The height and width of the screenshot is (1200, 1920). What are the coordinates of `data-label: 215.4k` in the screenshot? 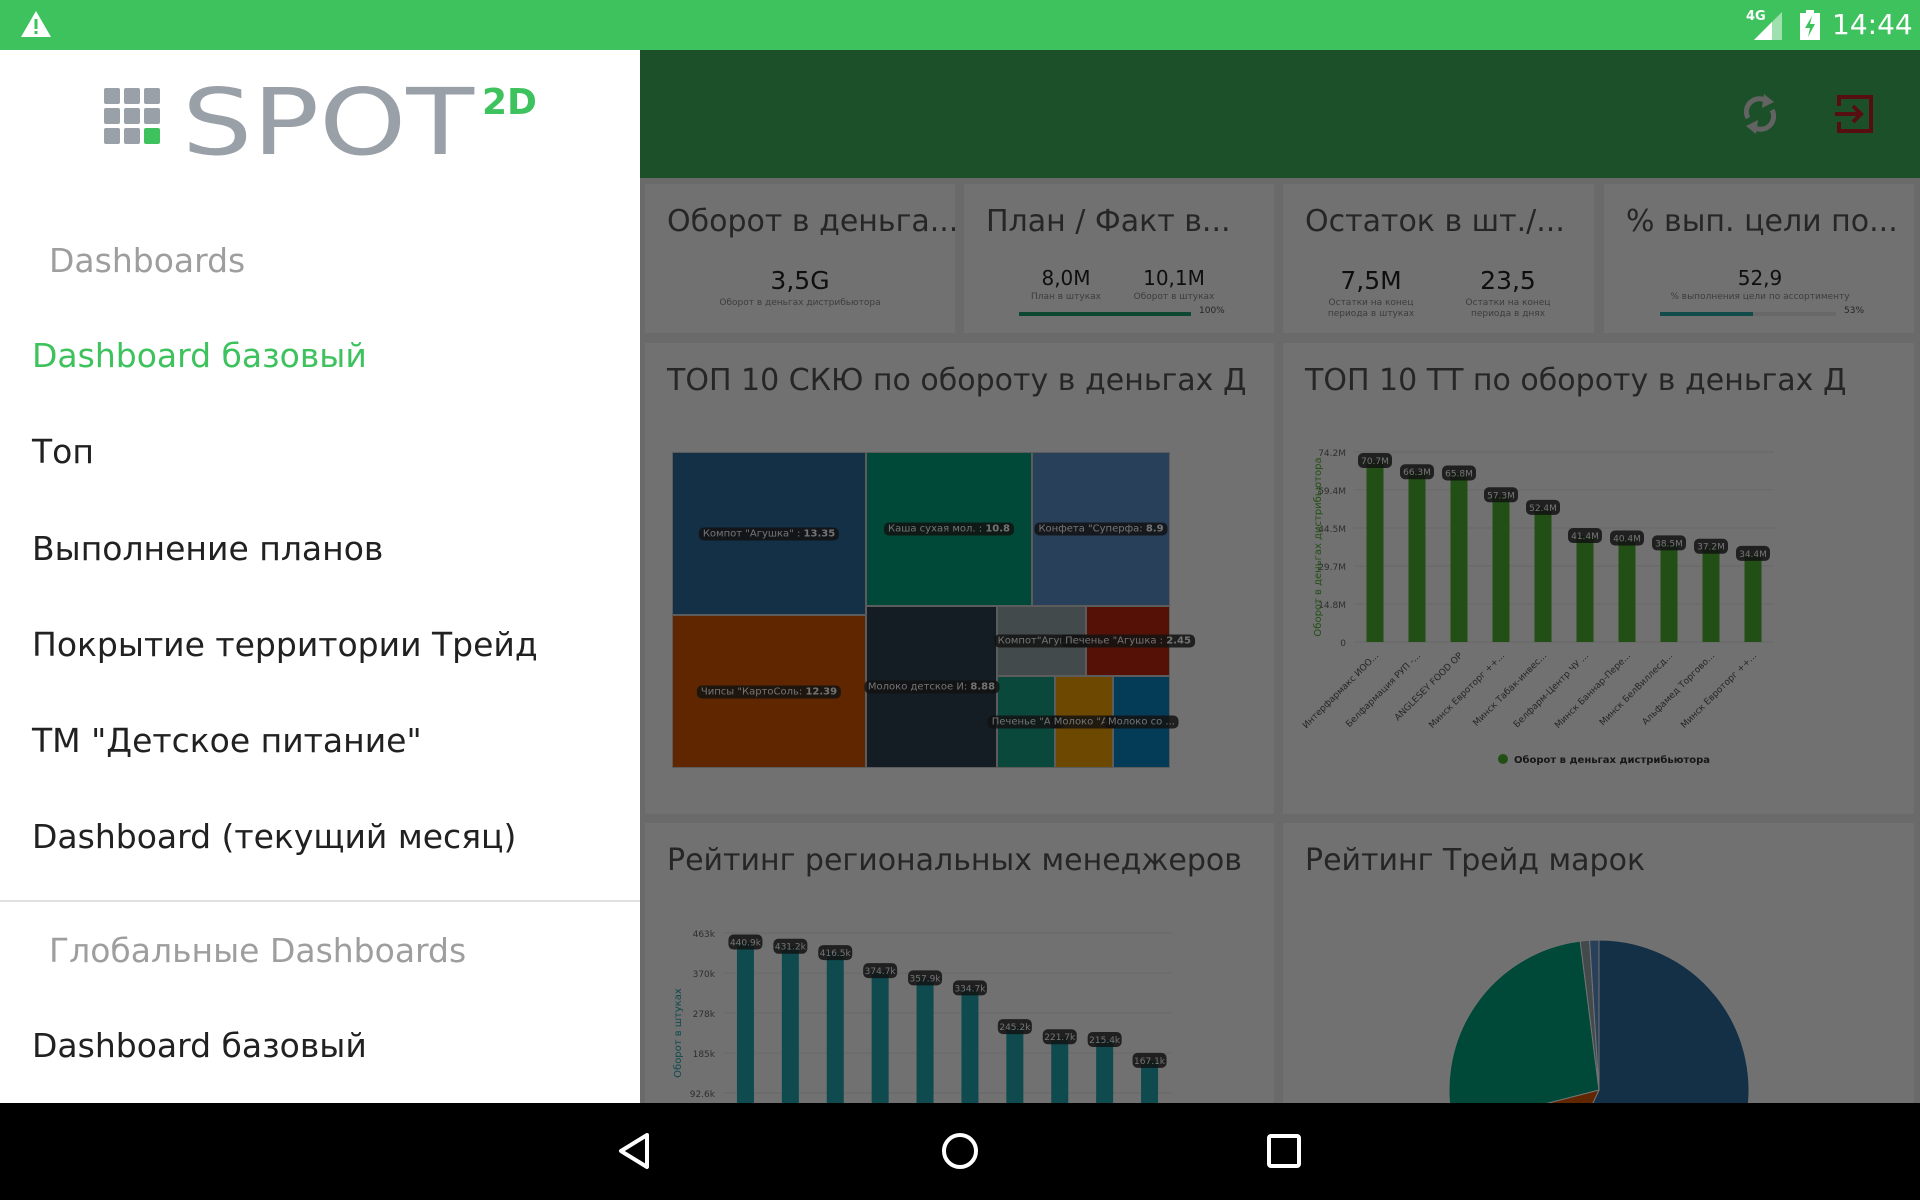 It's located at (1105, 1041).